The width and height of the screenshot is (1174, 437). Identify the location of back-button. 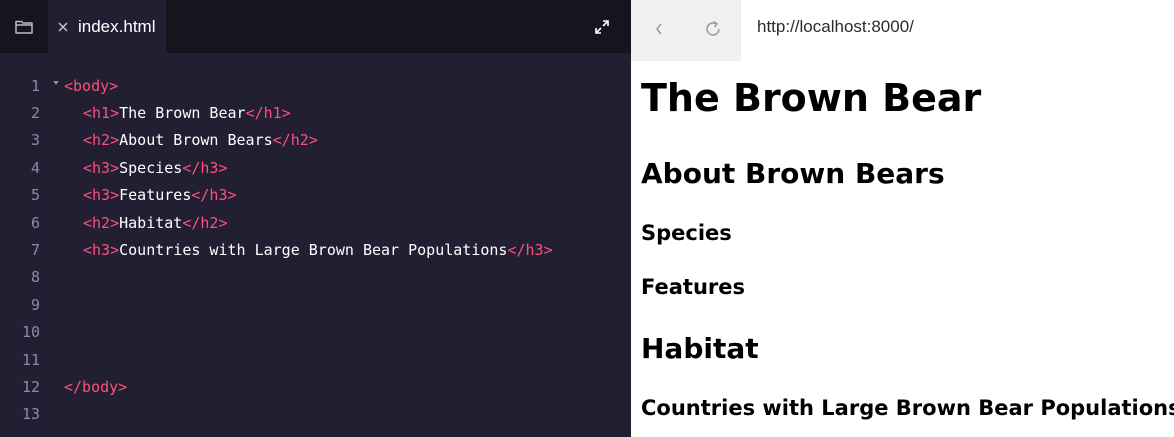
(659, 29).